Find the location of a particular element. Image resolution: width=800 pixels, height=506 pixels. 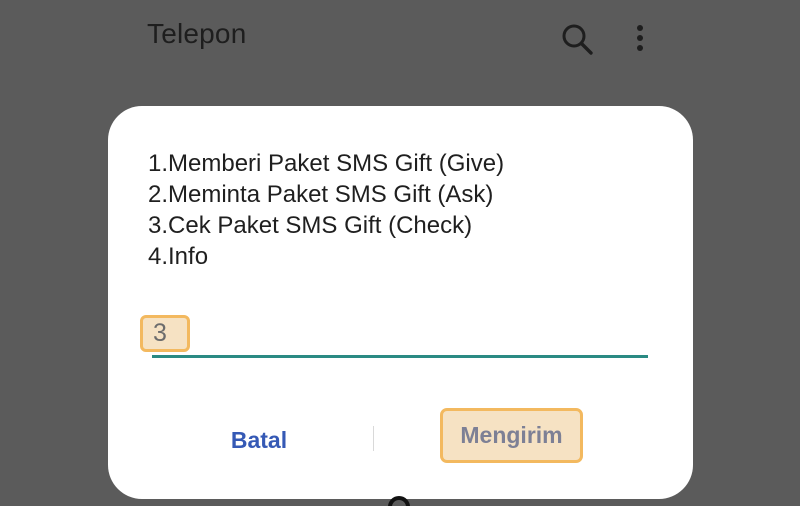

search-icon is located at coordinates (577, 39).